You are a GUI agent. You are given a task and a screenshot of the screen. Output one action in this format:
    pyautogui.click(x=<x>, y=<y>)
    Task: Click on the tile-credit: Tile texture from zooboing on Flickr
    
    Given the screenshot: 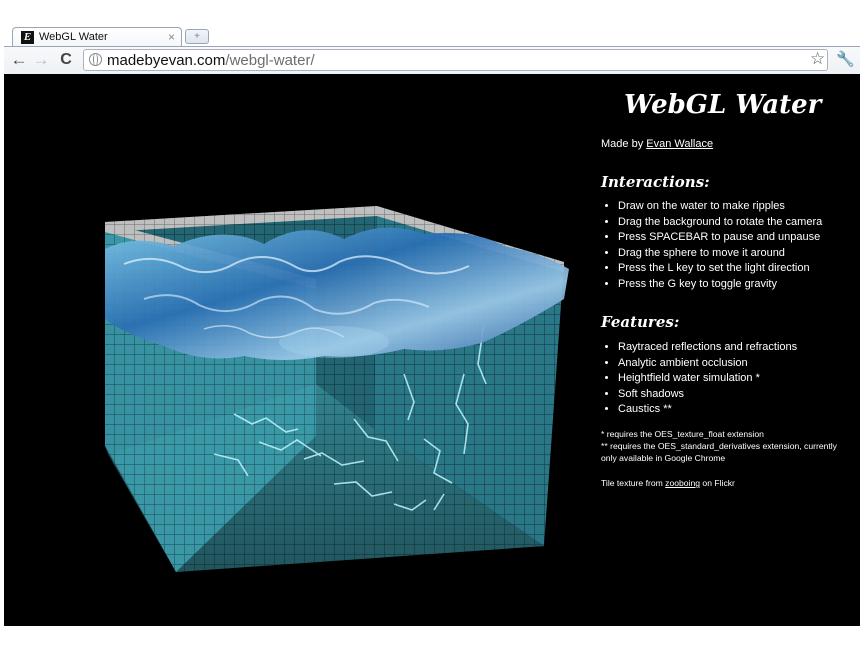 What is the action you would take?
    pyautogui.click(x=668, y=483)
    